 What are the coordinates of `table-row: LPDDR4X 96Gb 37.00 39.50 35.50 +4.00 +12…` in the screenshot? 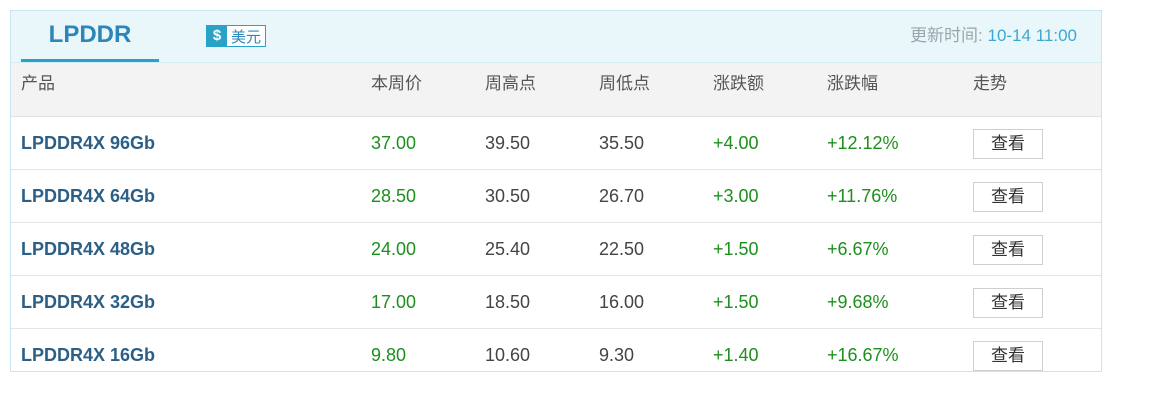 It's located at (556, 143).